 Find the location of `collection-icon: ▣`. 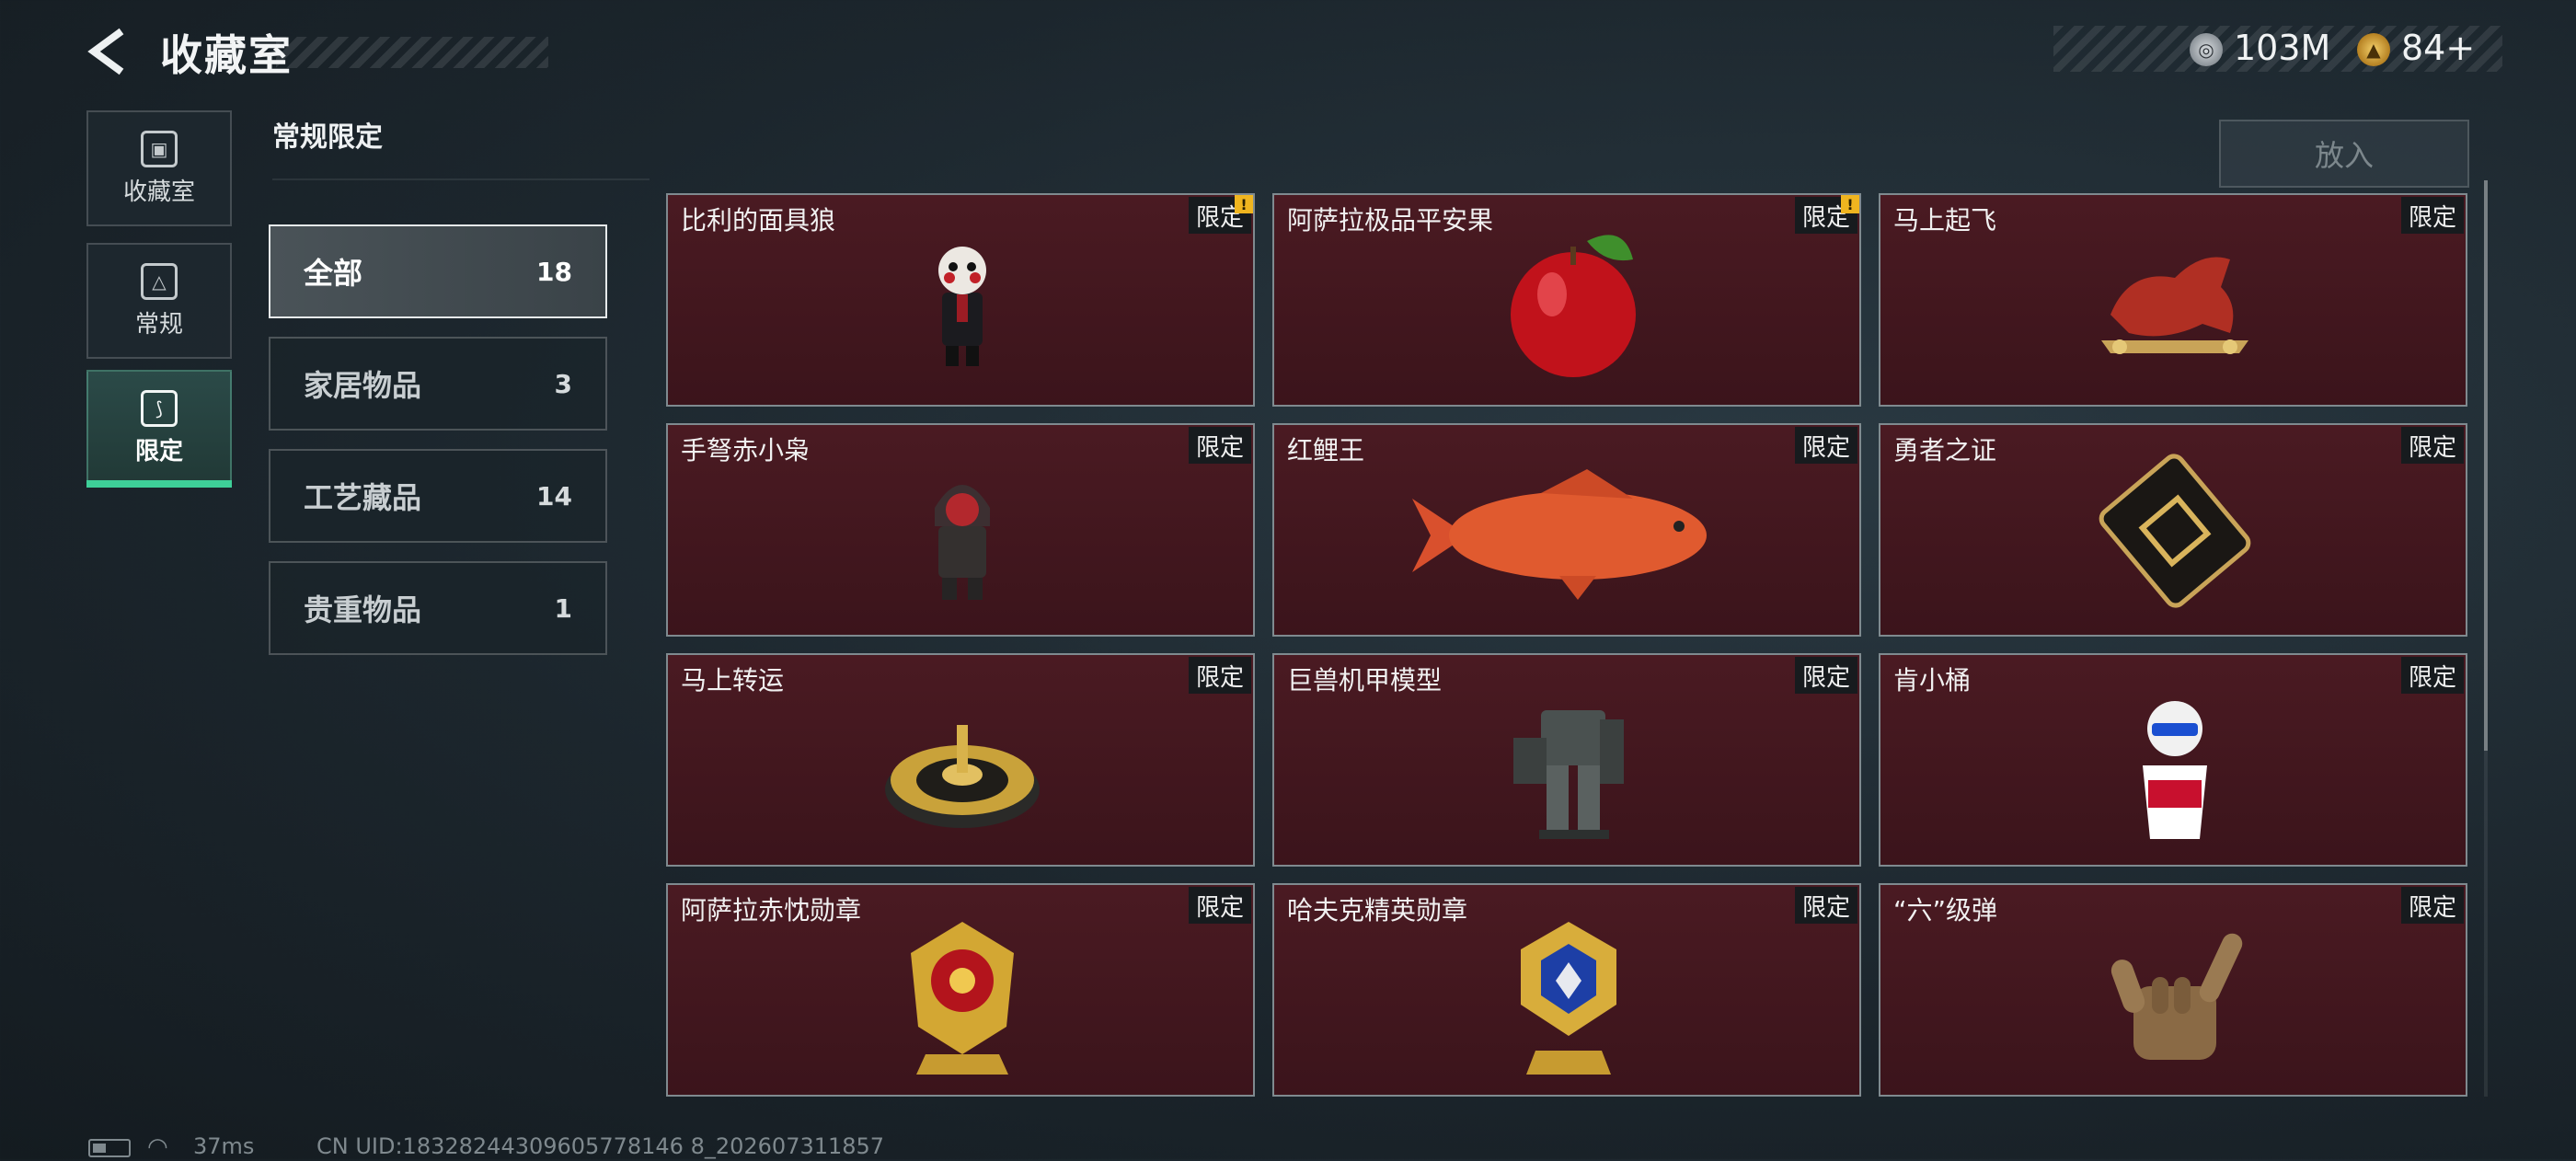

collection-icon: ▣ is located at coordinates (159, 149).